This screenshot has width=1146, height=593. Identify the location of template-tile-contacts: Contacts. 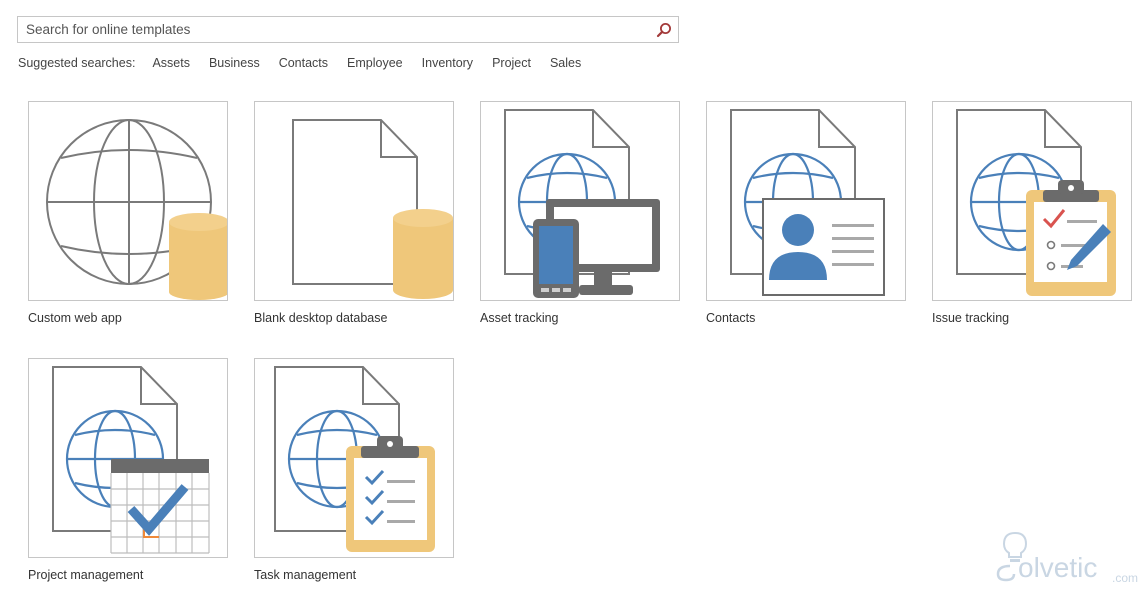
(821, 213).